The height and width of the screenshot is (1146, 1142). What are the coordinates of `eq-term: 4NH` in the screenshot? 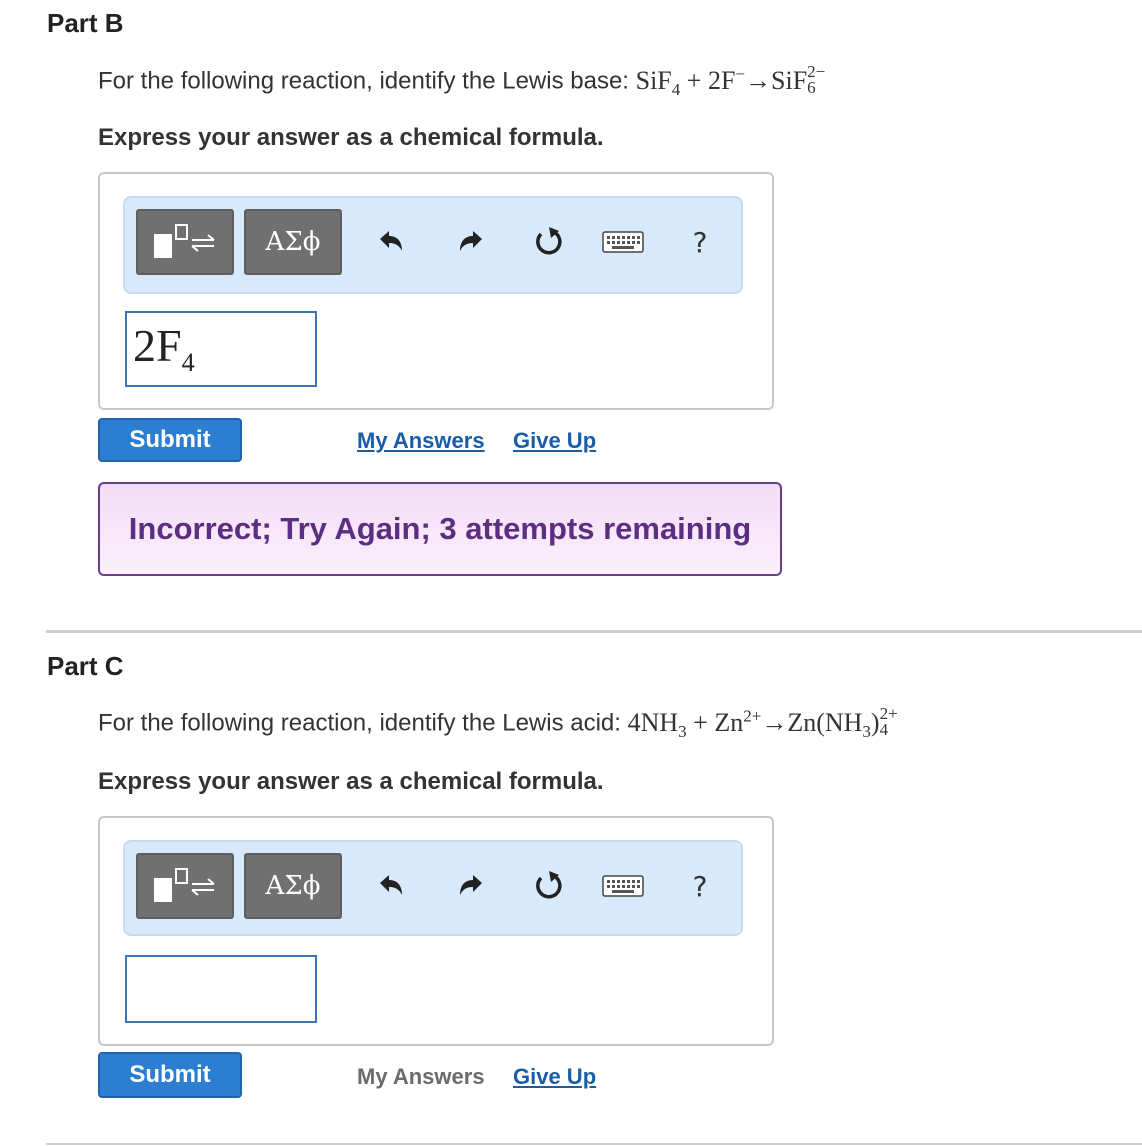 It's located at (653, 722).